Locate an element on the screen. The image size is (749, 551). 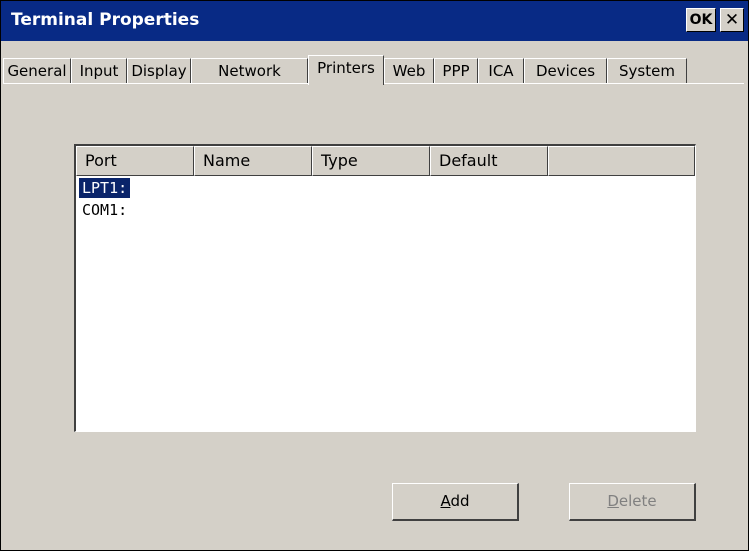
add-button: Add is located at coordinates (455, 502).